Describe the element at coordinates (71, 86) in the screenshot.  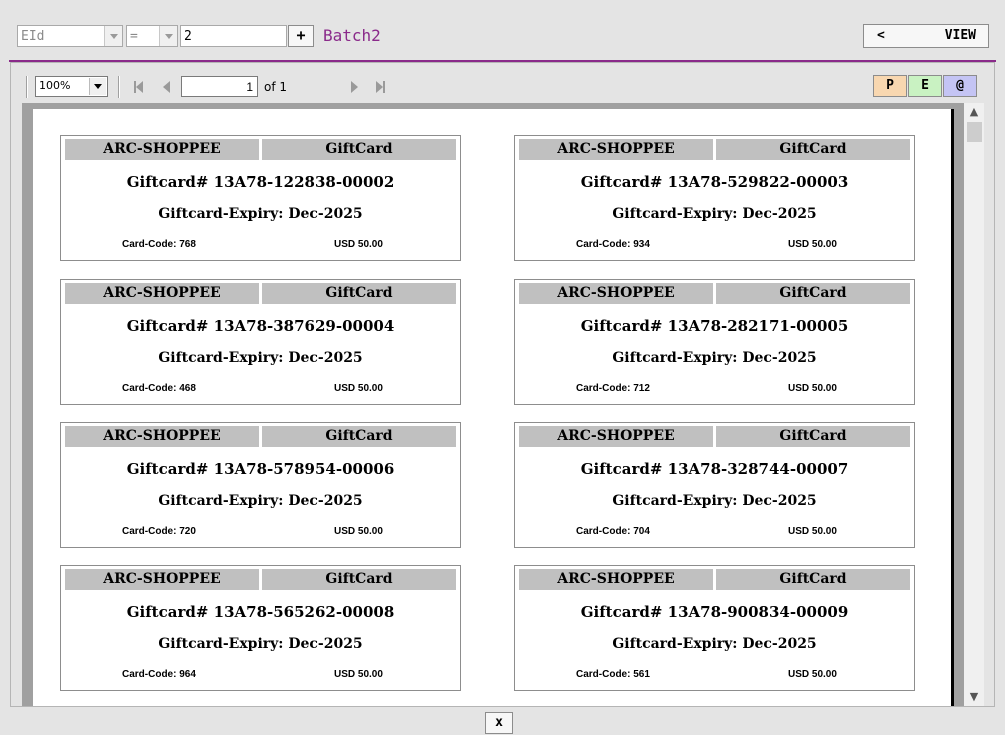
I see `zoom-select: 100%` at that location.